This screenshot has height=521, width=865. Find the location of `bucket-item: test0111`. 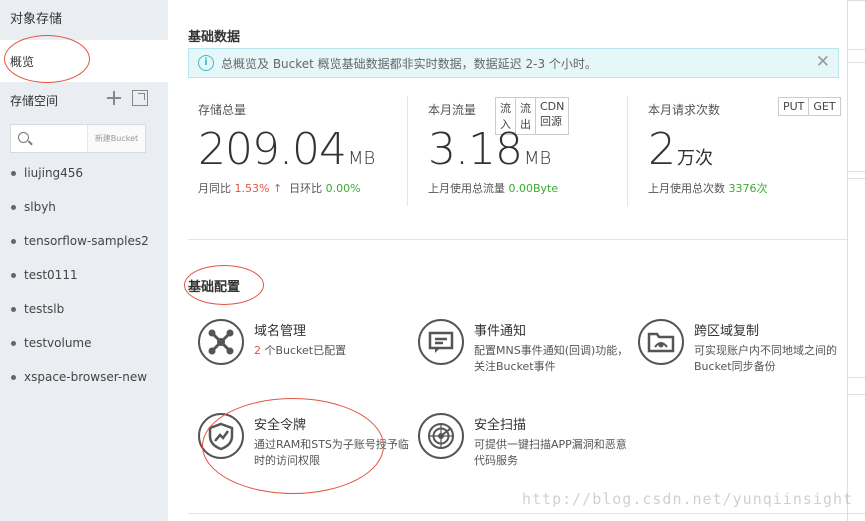

bucket-item: test0111 is located at coordinates (84, 275).